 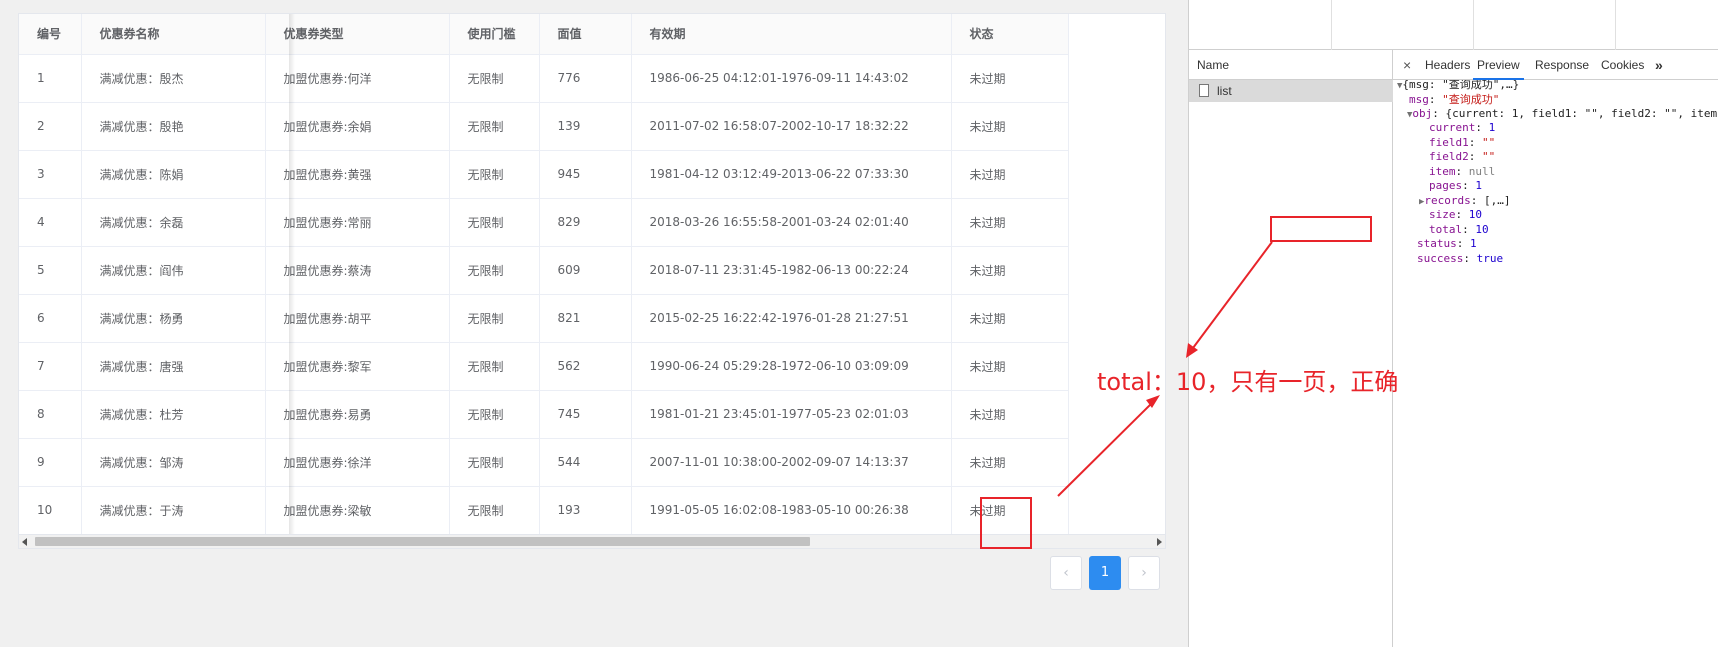 I want to click on scroll-right-icon, so click(x=1159, y=542).